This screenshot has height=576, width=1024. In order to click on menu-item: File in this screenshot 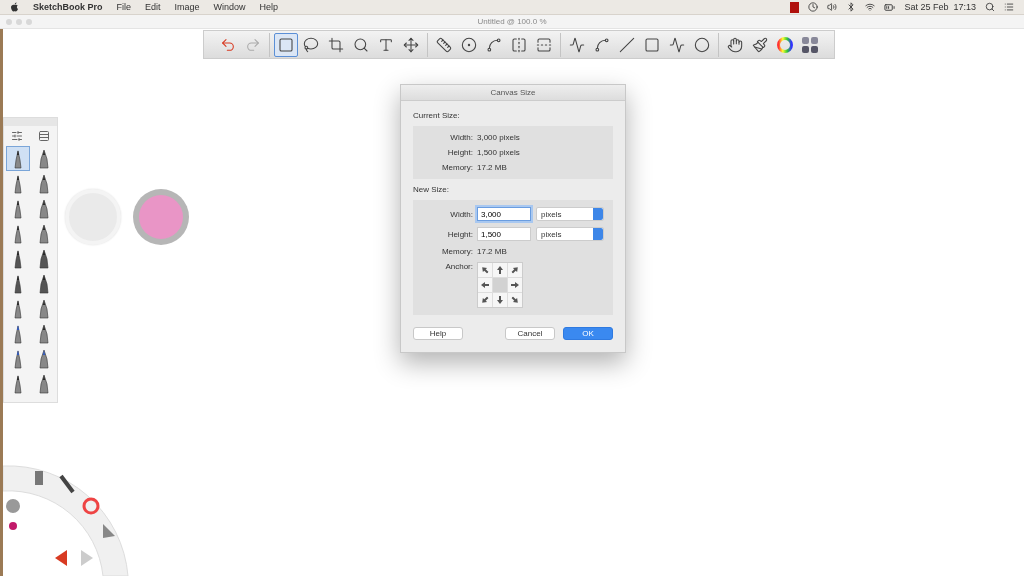, I will do `click(124, 7)`.